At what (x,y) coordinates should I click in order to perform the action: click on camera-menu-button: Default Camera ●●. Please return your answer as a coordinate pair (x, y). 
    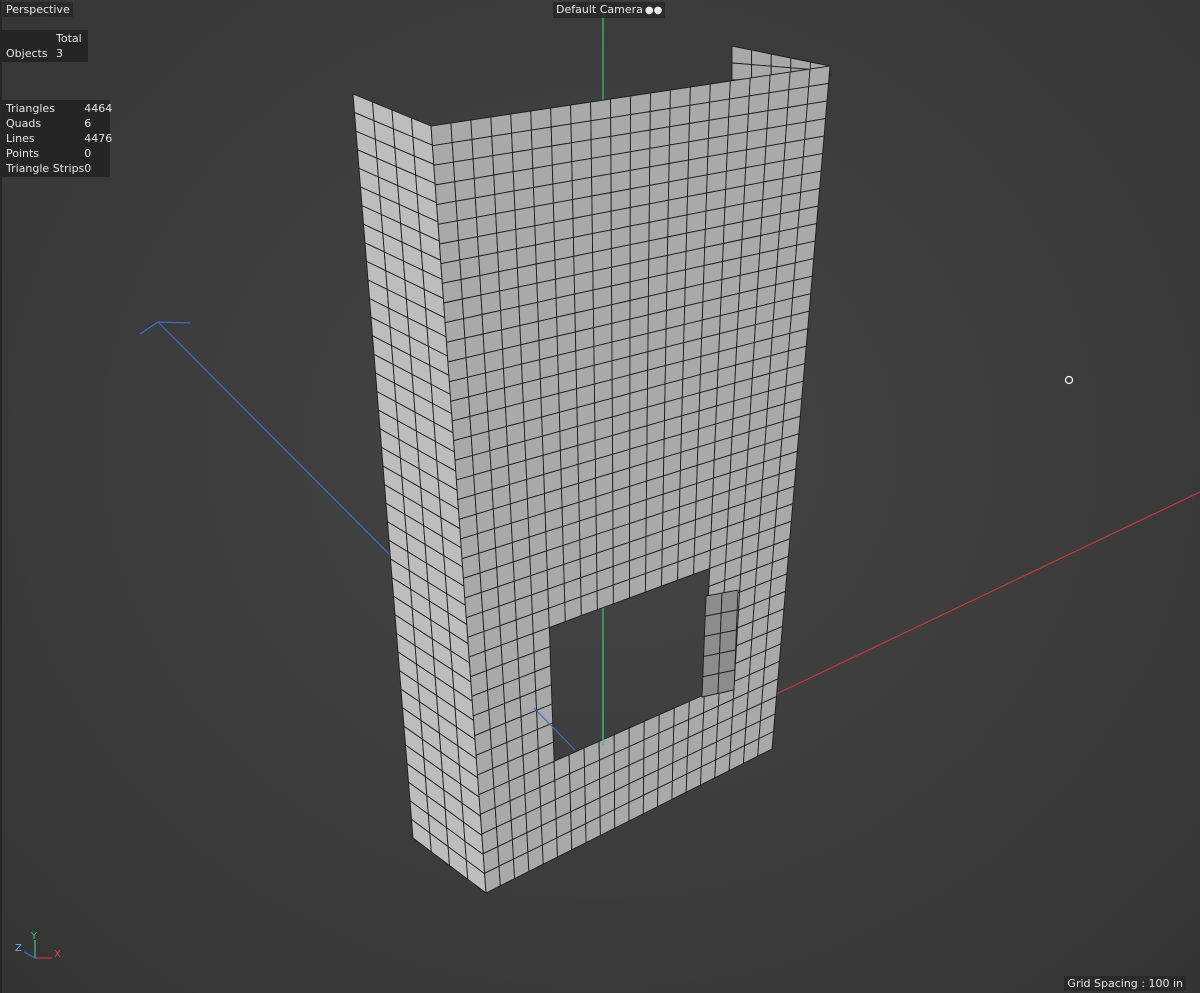
    Looking at the image, I should click on (609, 10).